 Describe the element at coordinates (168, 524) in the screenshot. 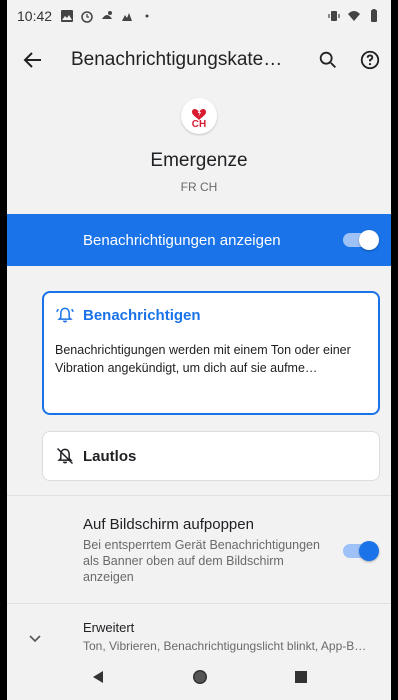

I see `pop-on-screen-title: Auf Bildschirm aufpoppen` at that location.